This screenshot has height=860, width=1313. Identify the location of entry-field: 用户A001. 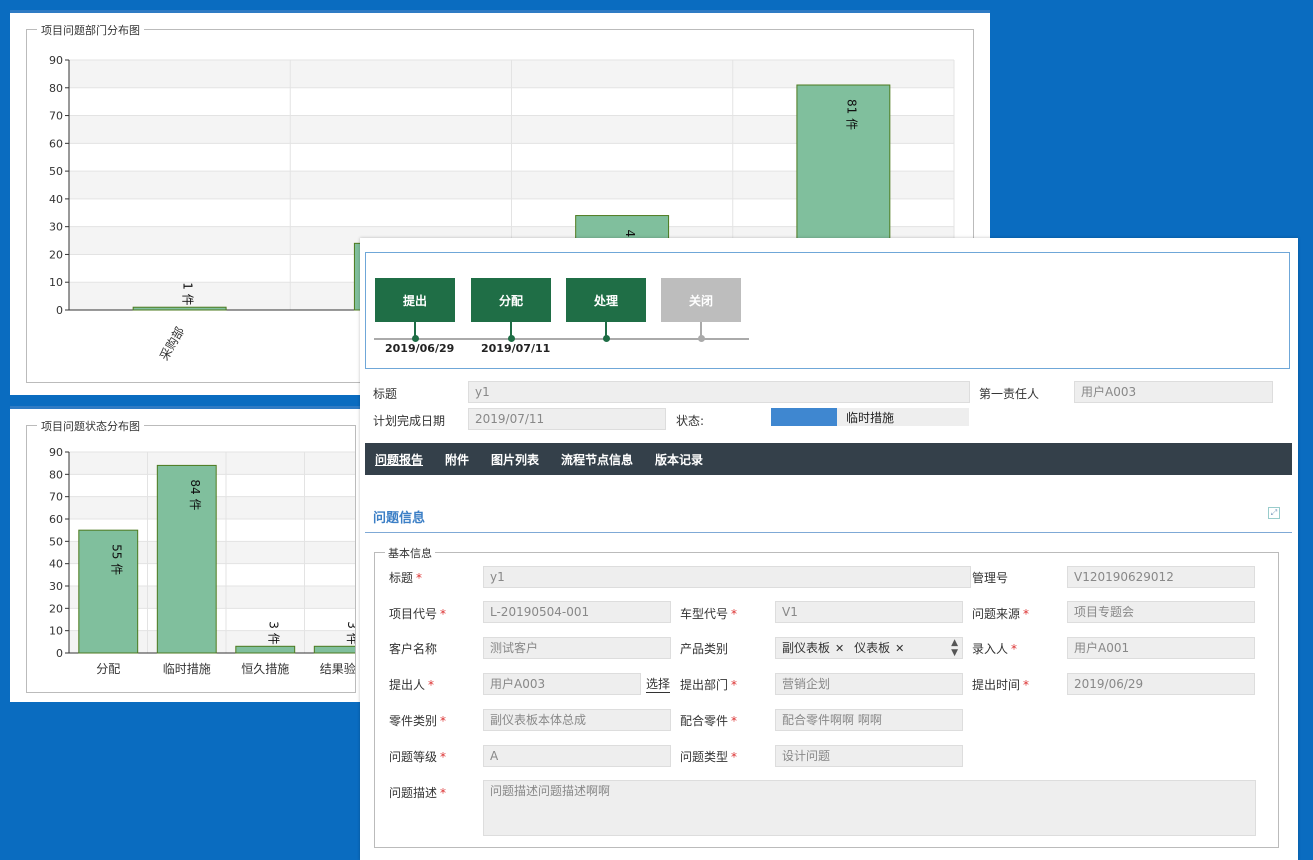
(1161, 648).